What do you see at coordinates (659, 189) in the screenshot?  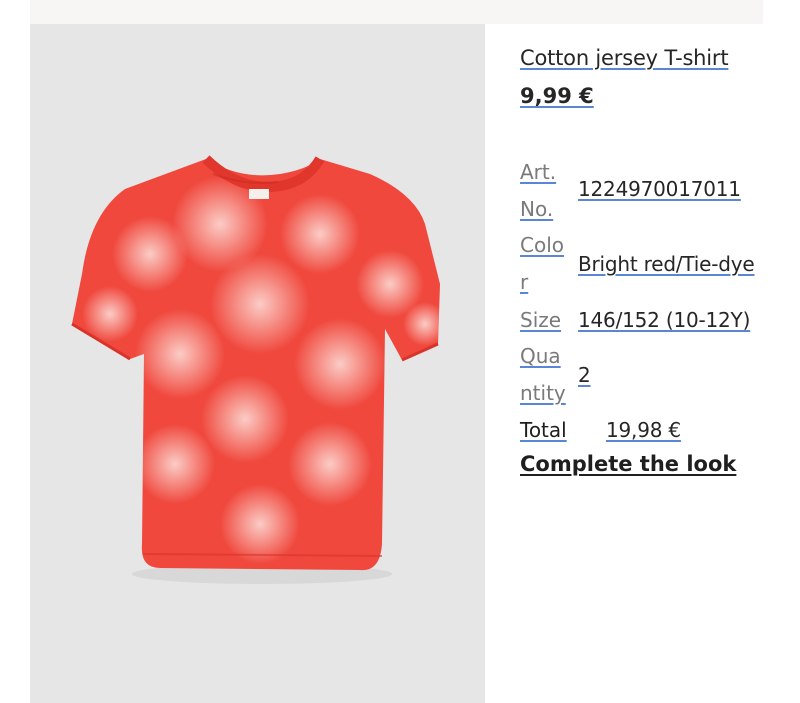 I see `art-number-value: 1224970017011` at bounding box center [659, 189].